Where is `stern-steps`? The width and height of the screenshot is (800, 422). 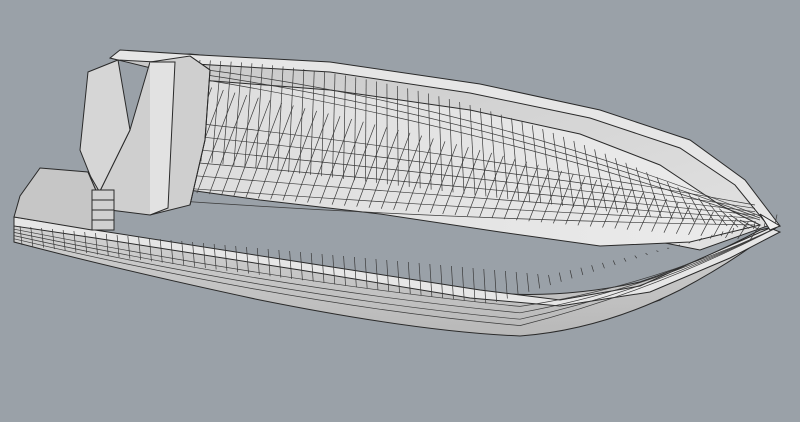
stern-steps is located at coordinates (103, 210).